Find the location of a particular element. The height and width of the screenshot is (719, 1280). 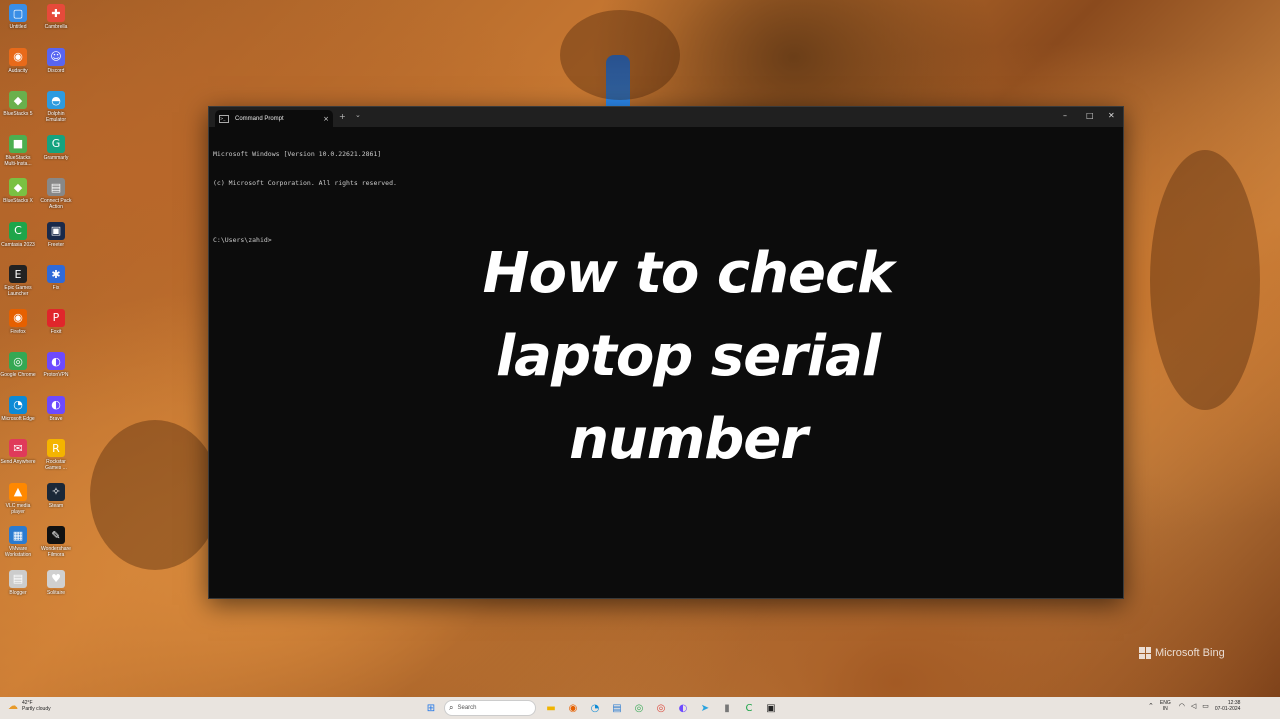

desktop-icon: ▢ Untitled is located at coordinates (18, 17).